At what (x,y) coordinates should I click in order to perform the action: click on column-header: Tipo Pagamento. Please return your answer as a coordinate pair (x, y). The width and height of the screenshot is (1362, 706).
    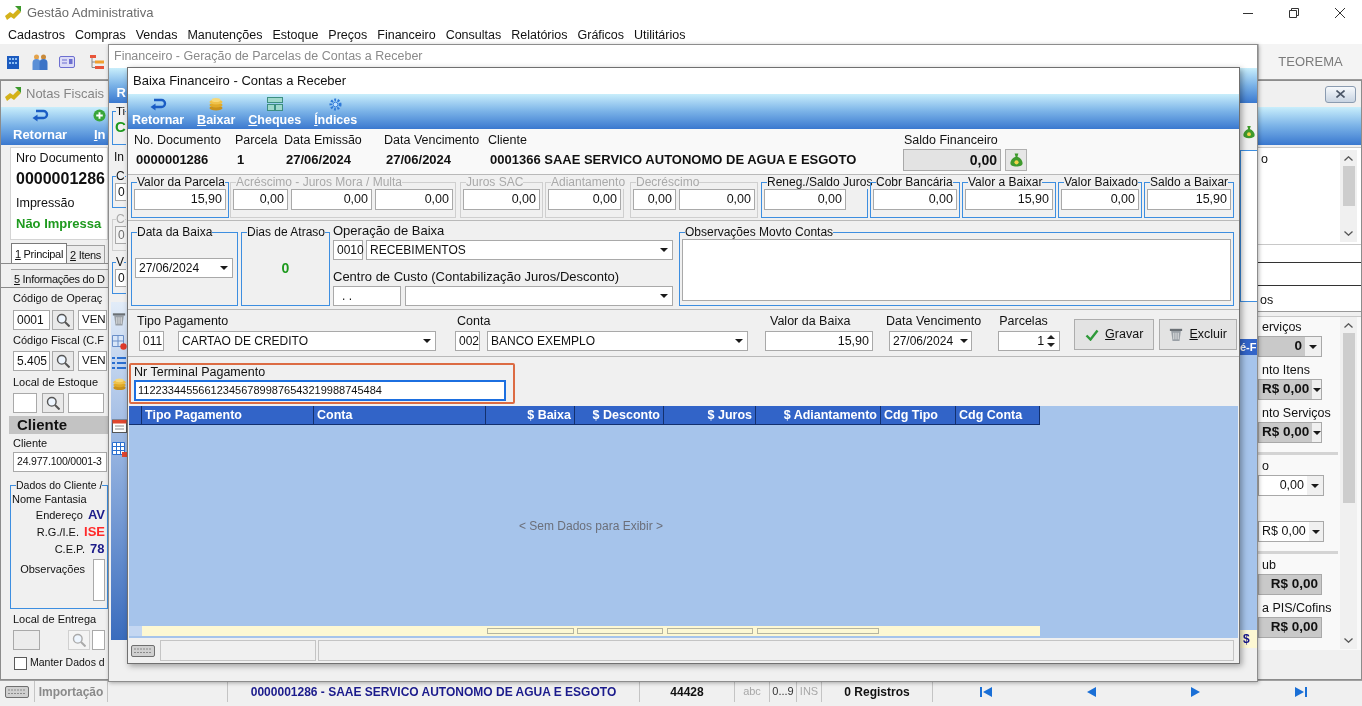
    Looking at the image, I should click on (228, 415).